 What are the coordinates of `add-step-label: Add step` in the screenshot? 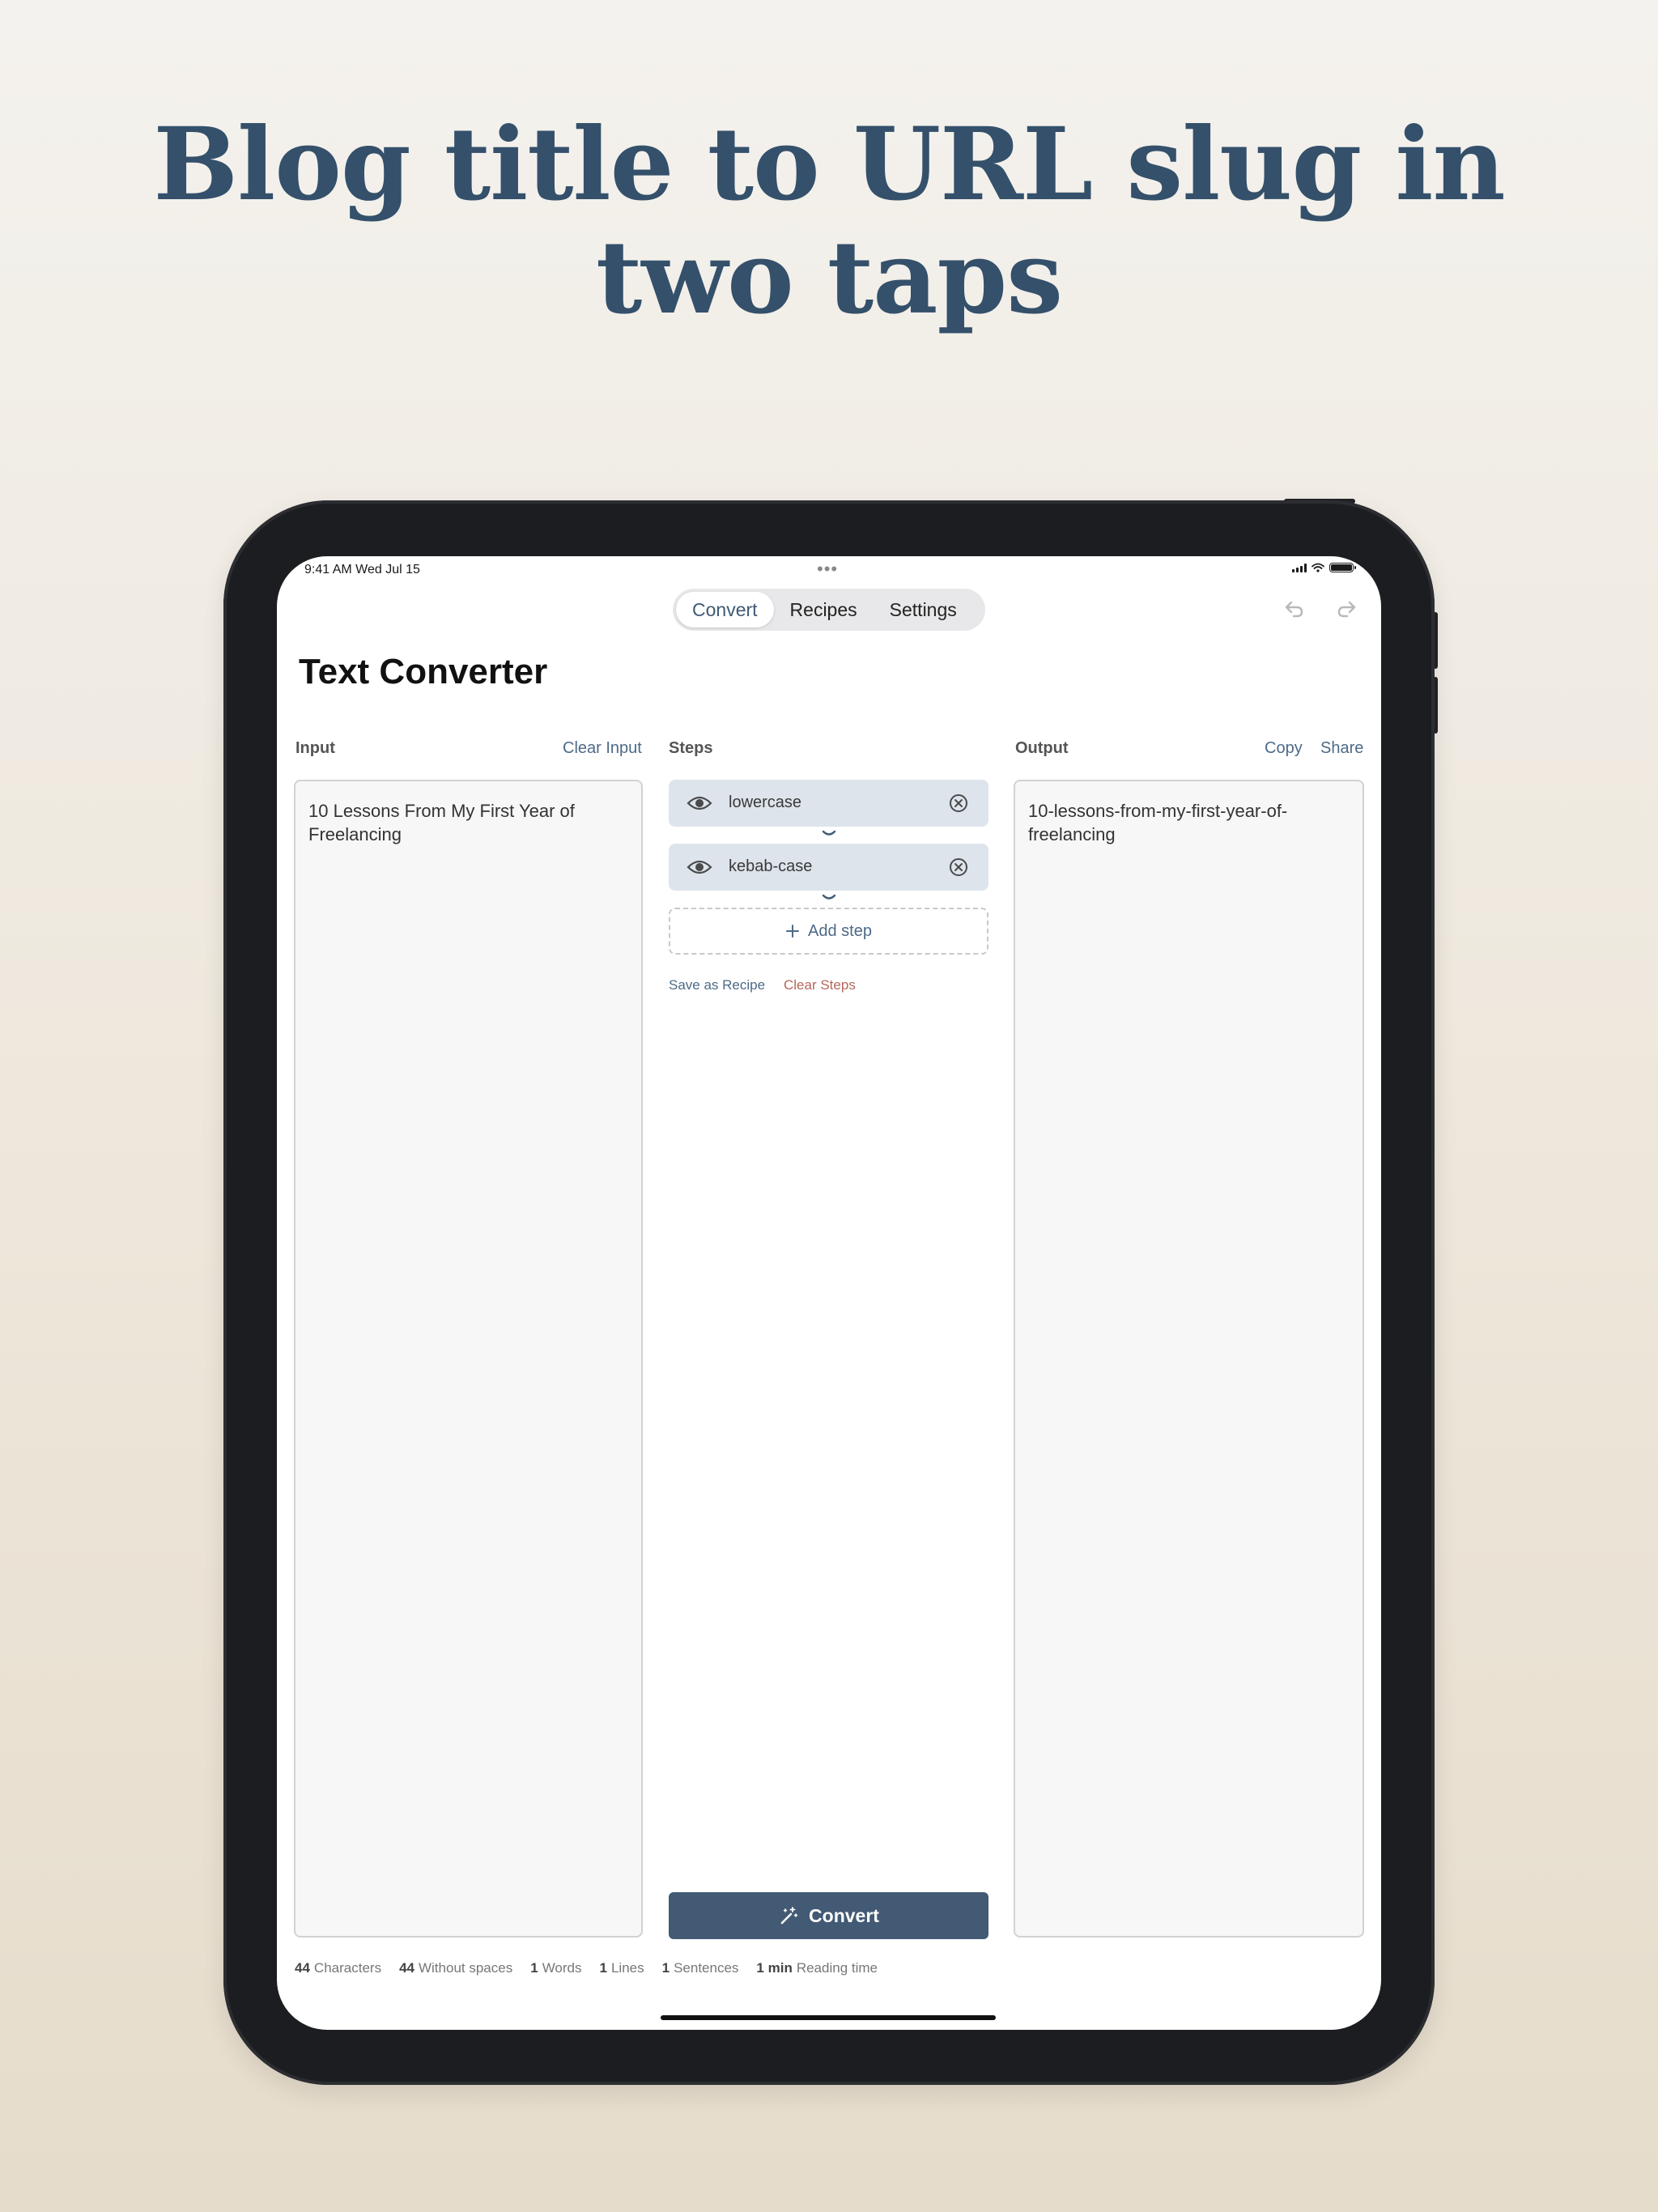 It's located at (840, 931).